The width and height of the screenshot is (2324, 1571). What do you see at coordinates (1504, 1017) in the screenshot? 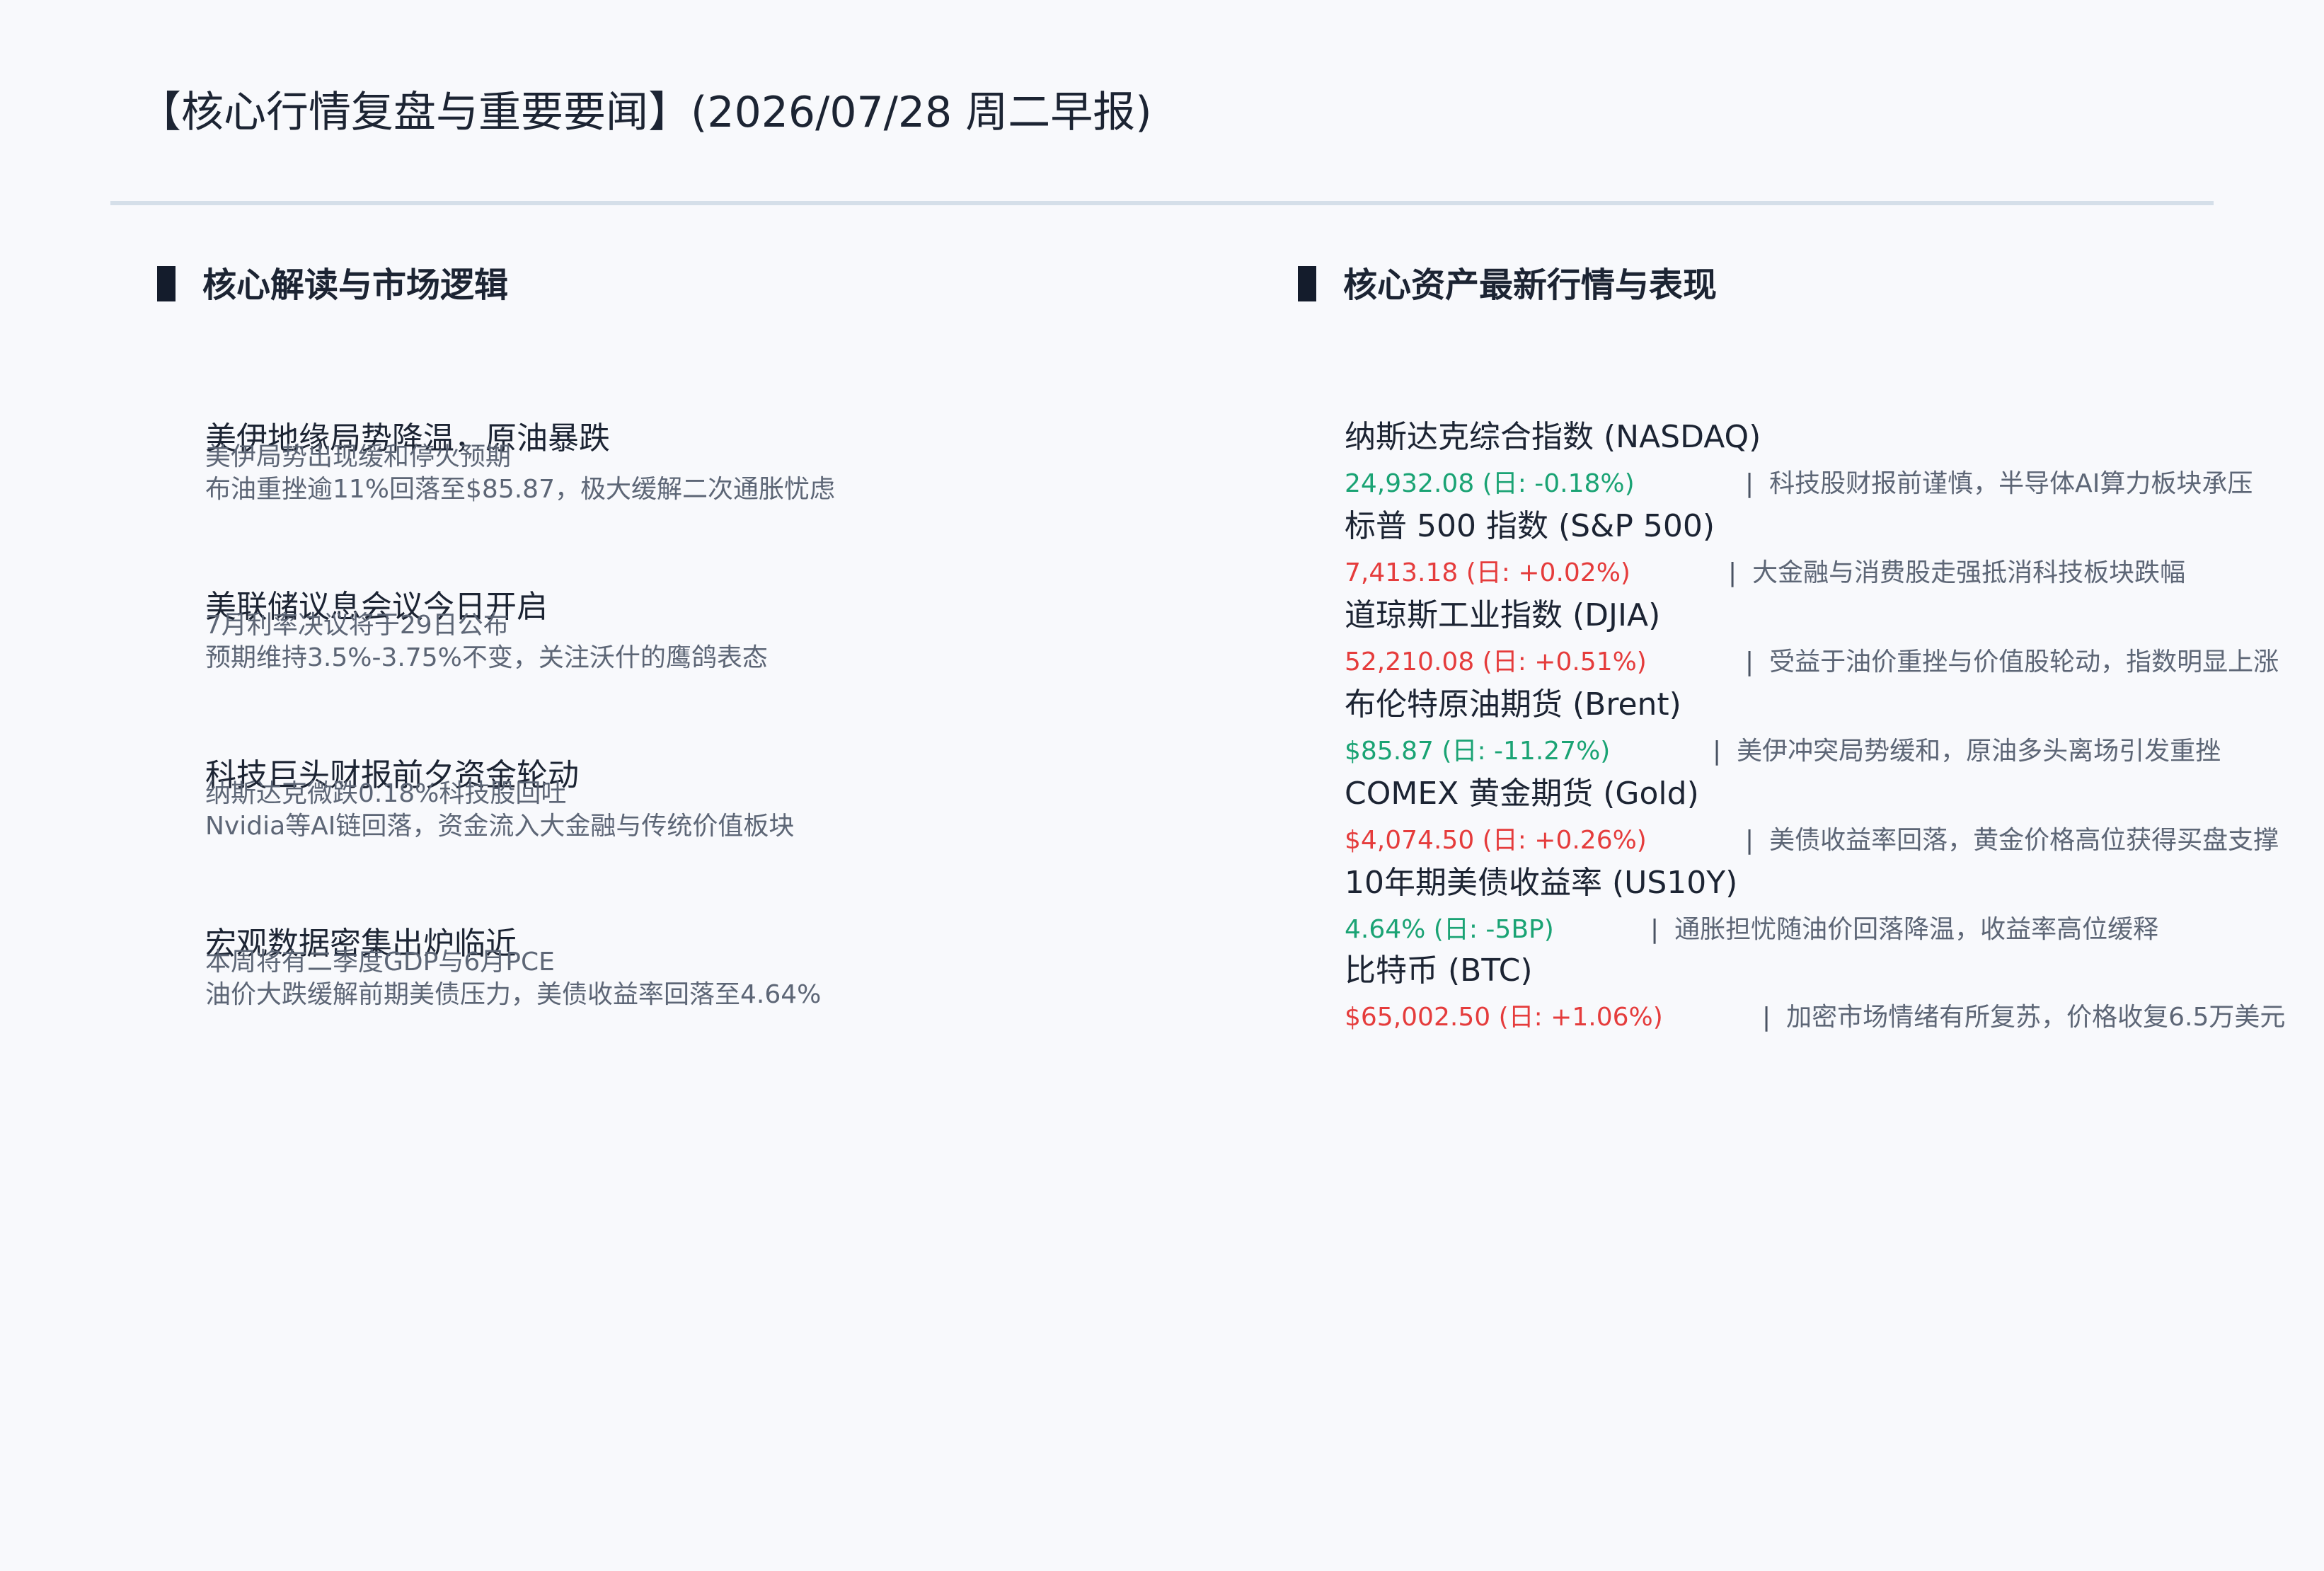
I see `asset-price: $65,002.50 (日: +1.06%)` at bounding box center [1504, 1017].